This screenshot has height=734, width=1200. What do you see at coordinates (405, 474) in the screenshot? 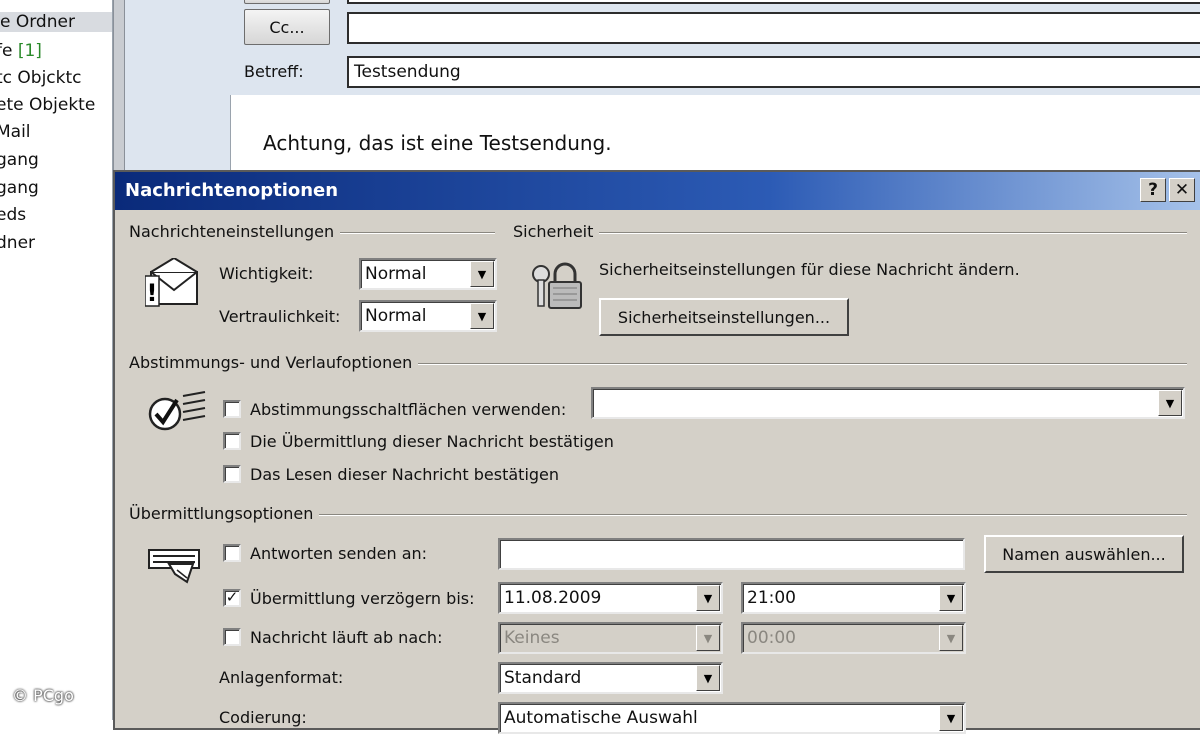
I see `read-receipt-label: Das Lesen dieser Nachricht bestätigen` at bounding box center [405, 474].